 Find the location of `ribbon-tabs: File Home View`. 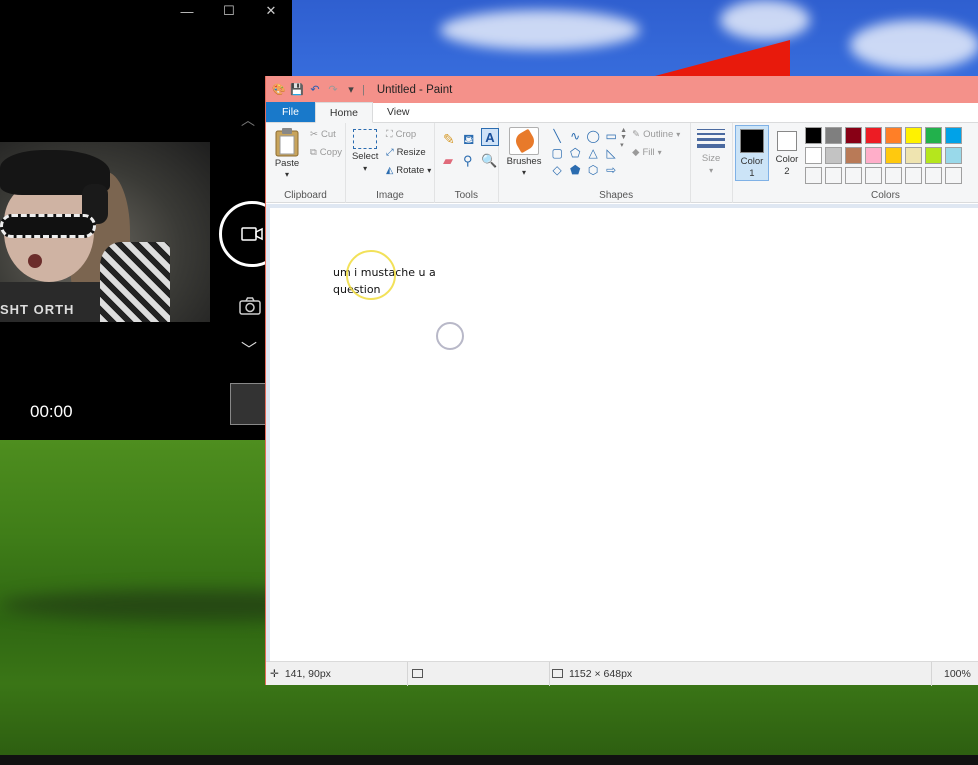

ribbon-tabs: File Home View is located at coordinates (622, 112).